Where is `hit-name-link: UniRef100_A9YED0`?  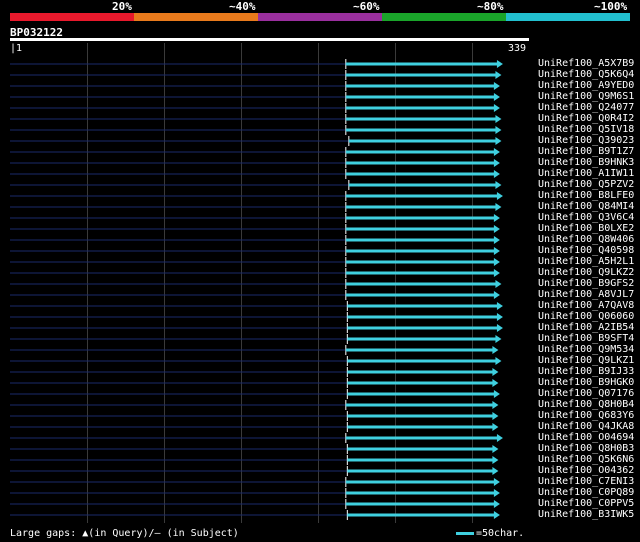 hit-name-link: UniRef100_A9YED0 is located at coordinates (586, 85).